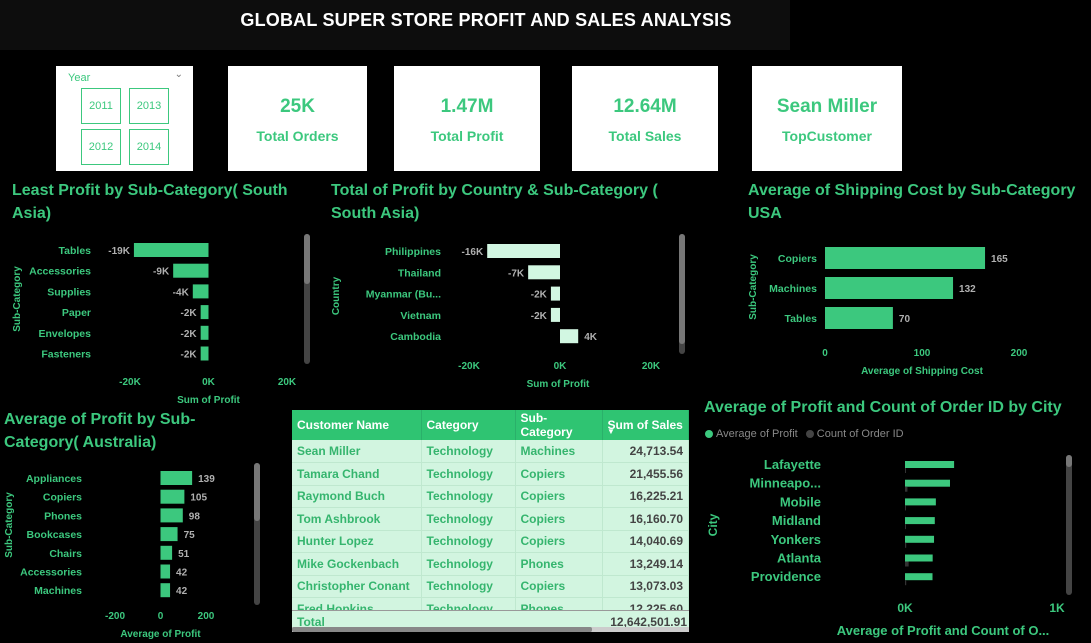 Image resolution: width=1091 pixels, height=643 pixels. Describe the element at coordinates (645, 474) in the screenshot. I see `cell-sales: 21,455.56` at that location.